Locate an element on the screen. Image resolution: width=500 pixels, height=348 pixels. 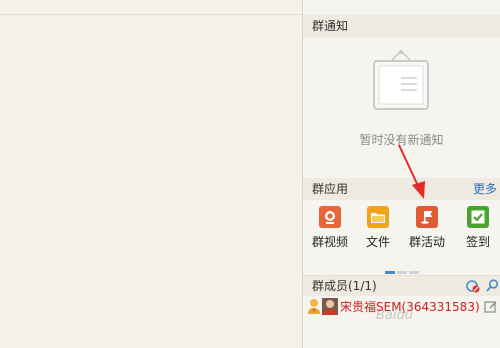
notice-board-icon is located at coordinates (401, 80).